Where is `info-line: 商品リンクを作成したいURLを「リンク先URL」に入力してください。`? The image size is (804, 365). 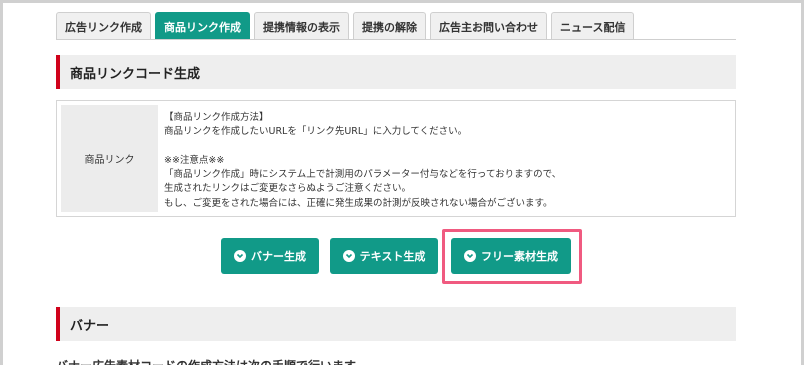 info-line: 商品リンクを作成したいURLを「リンク先URL」に入力してください。 is located at coordinates (316, 132).